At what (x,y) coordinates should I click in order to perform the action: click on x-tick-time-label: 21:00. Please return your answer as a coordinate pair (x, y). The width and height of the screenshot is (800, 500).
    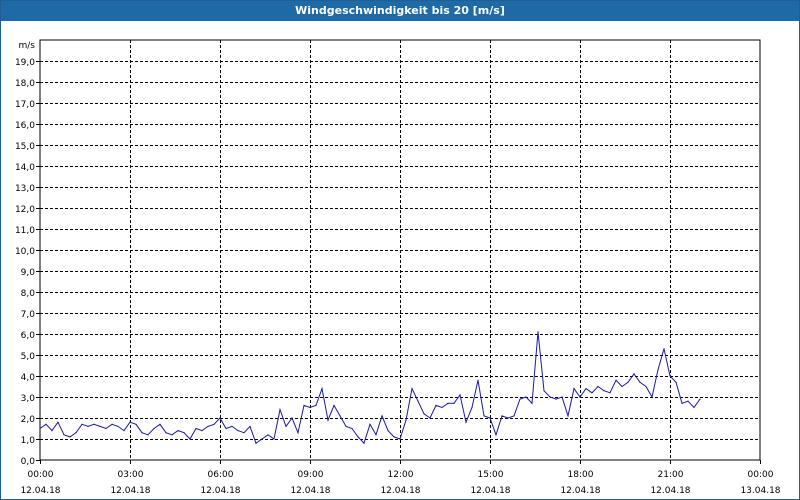
    Looking at the image, I should click on (671, 475).